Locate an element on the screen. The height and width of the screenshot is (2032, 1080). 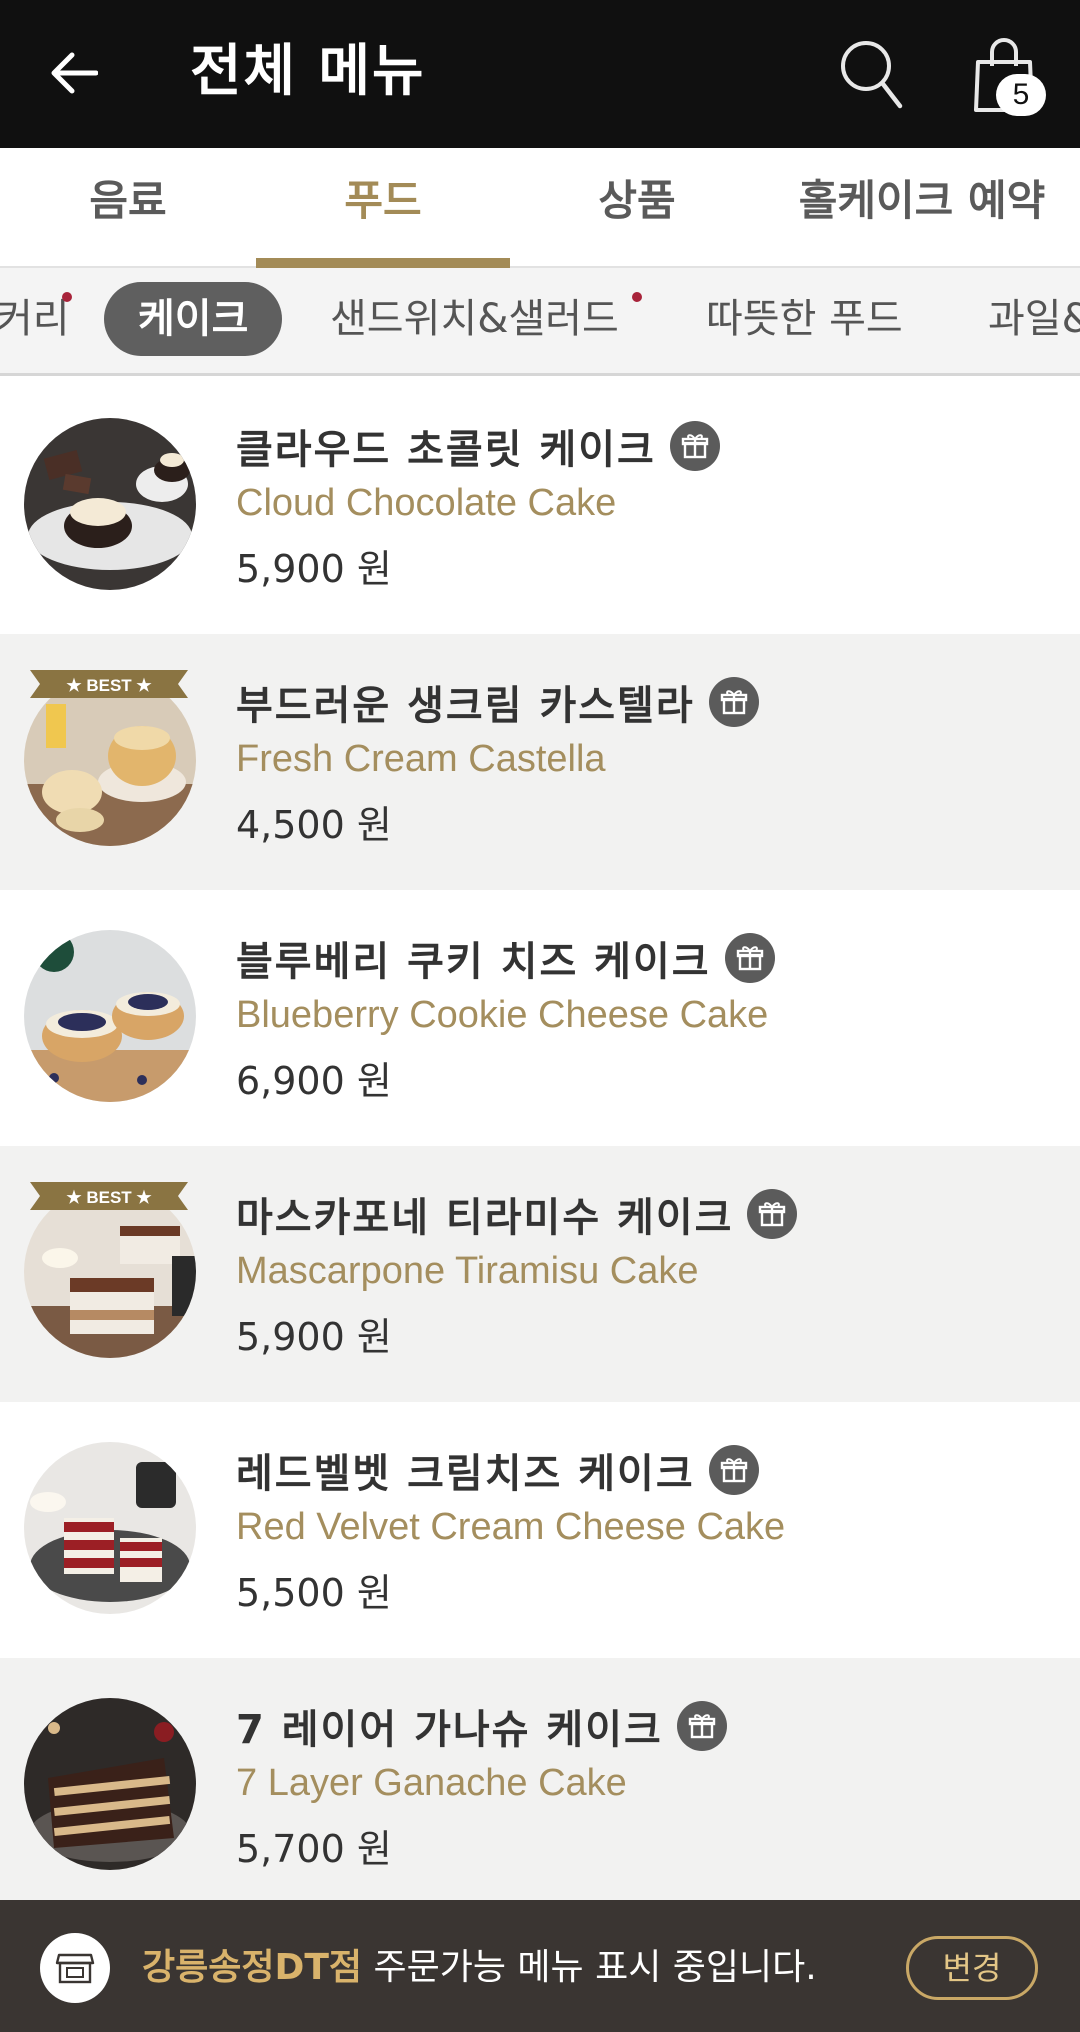
product-name-en: Mascarpone Tiramisu Cake is located at coordinates (467, 1271).